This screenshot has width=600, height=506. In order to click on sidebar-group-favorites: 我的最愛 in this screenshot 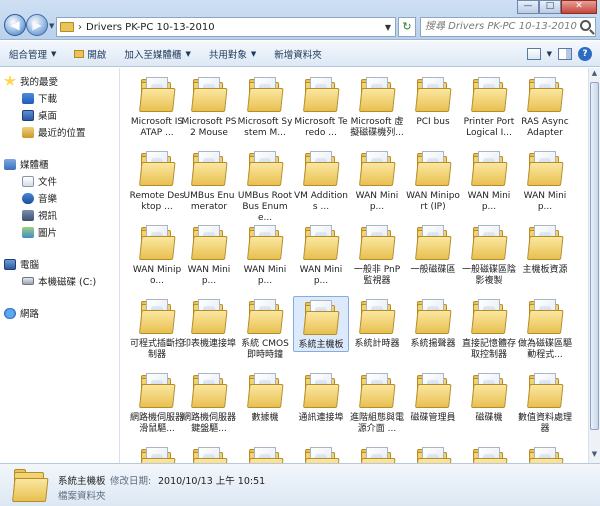, I will do `click(31, 81)`.